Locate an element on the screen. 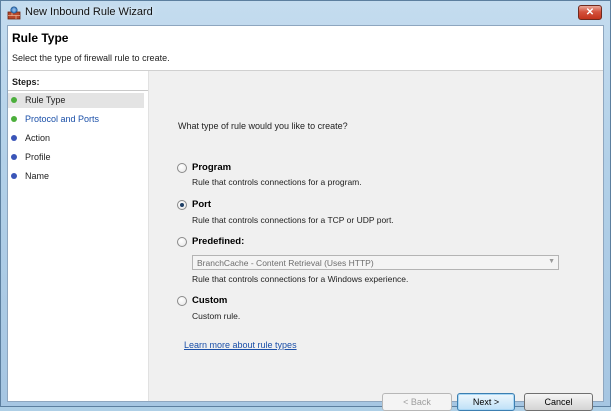 This screenshot has height=411, width=611. close-icon: ✕ is located at coordinates (590, 12).